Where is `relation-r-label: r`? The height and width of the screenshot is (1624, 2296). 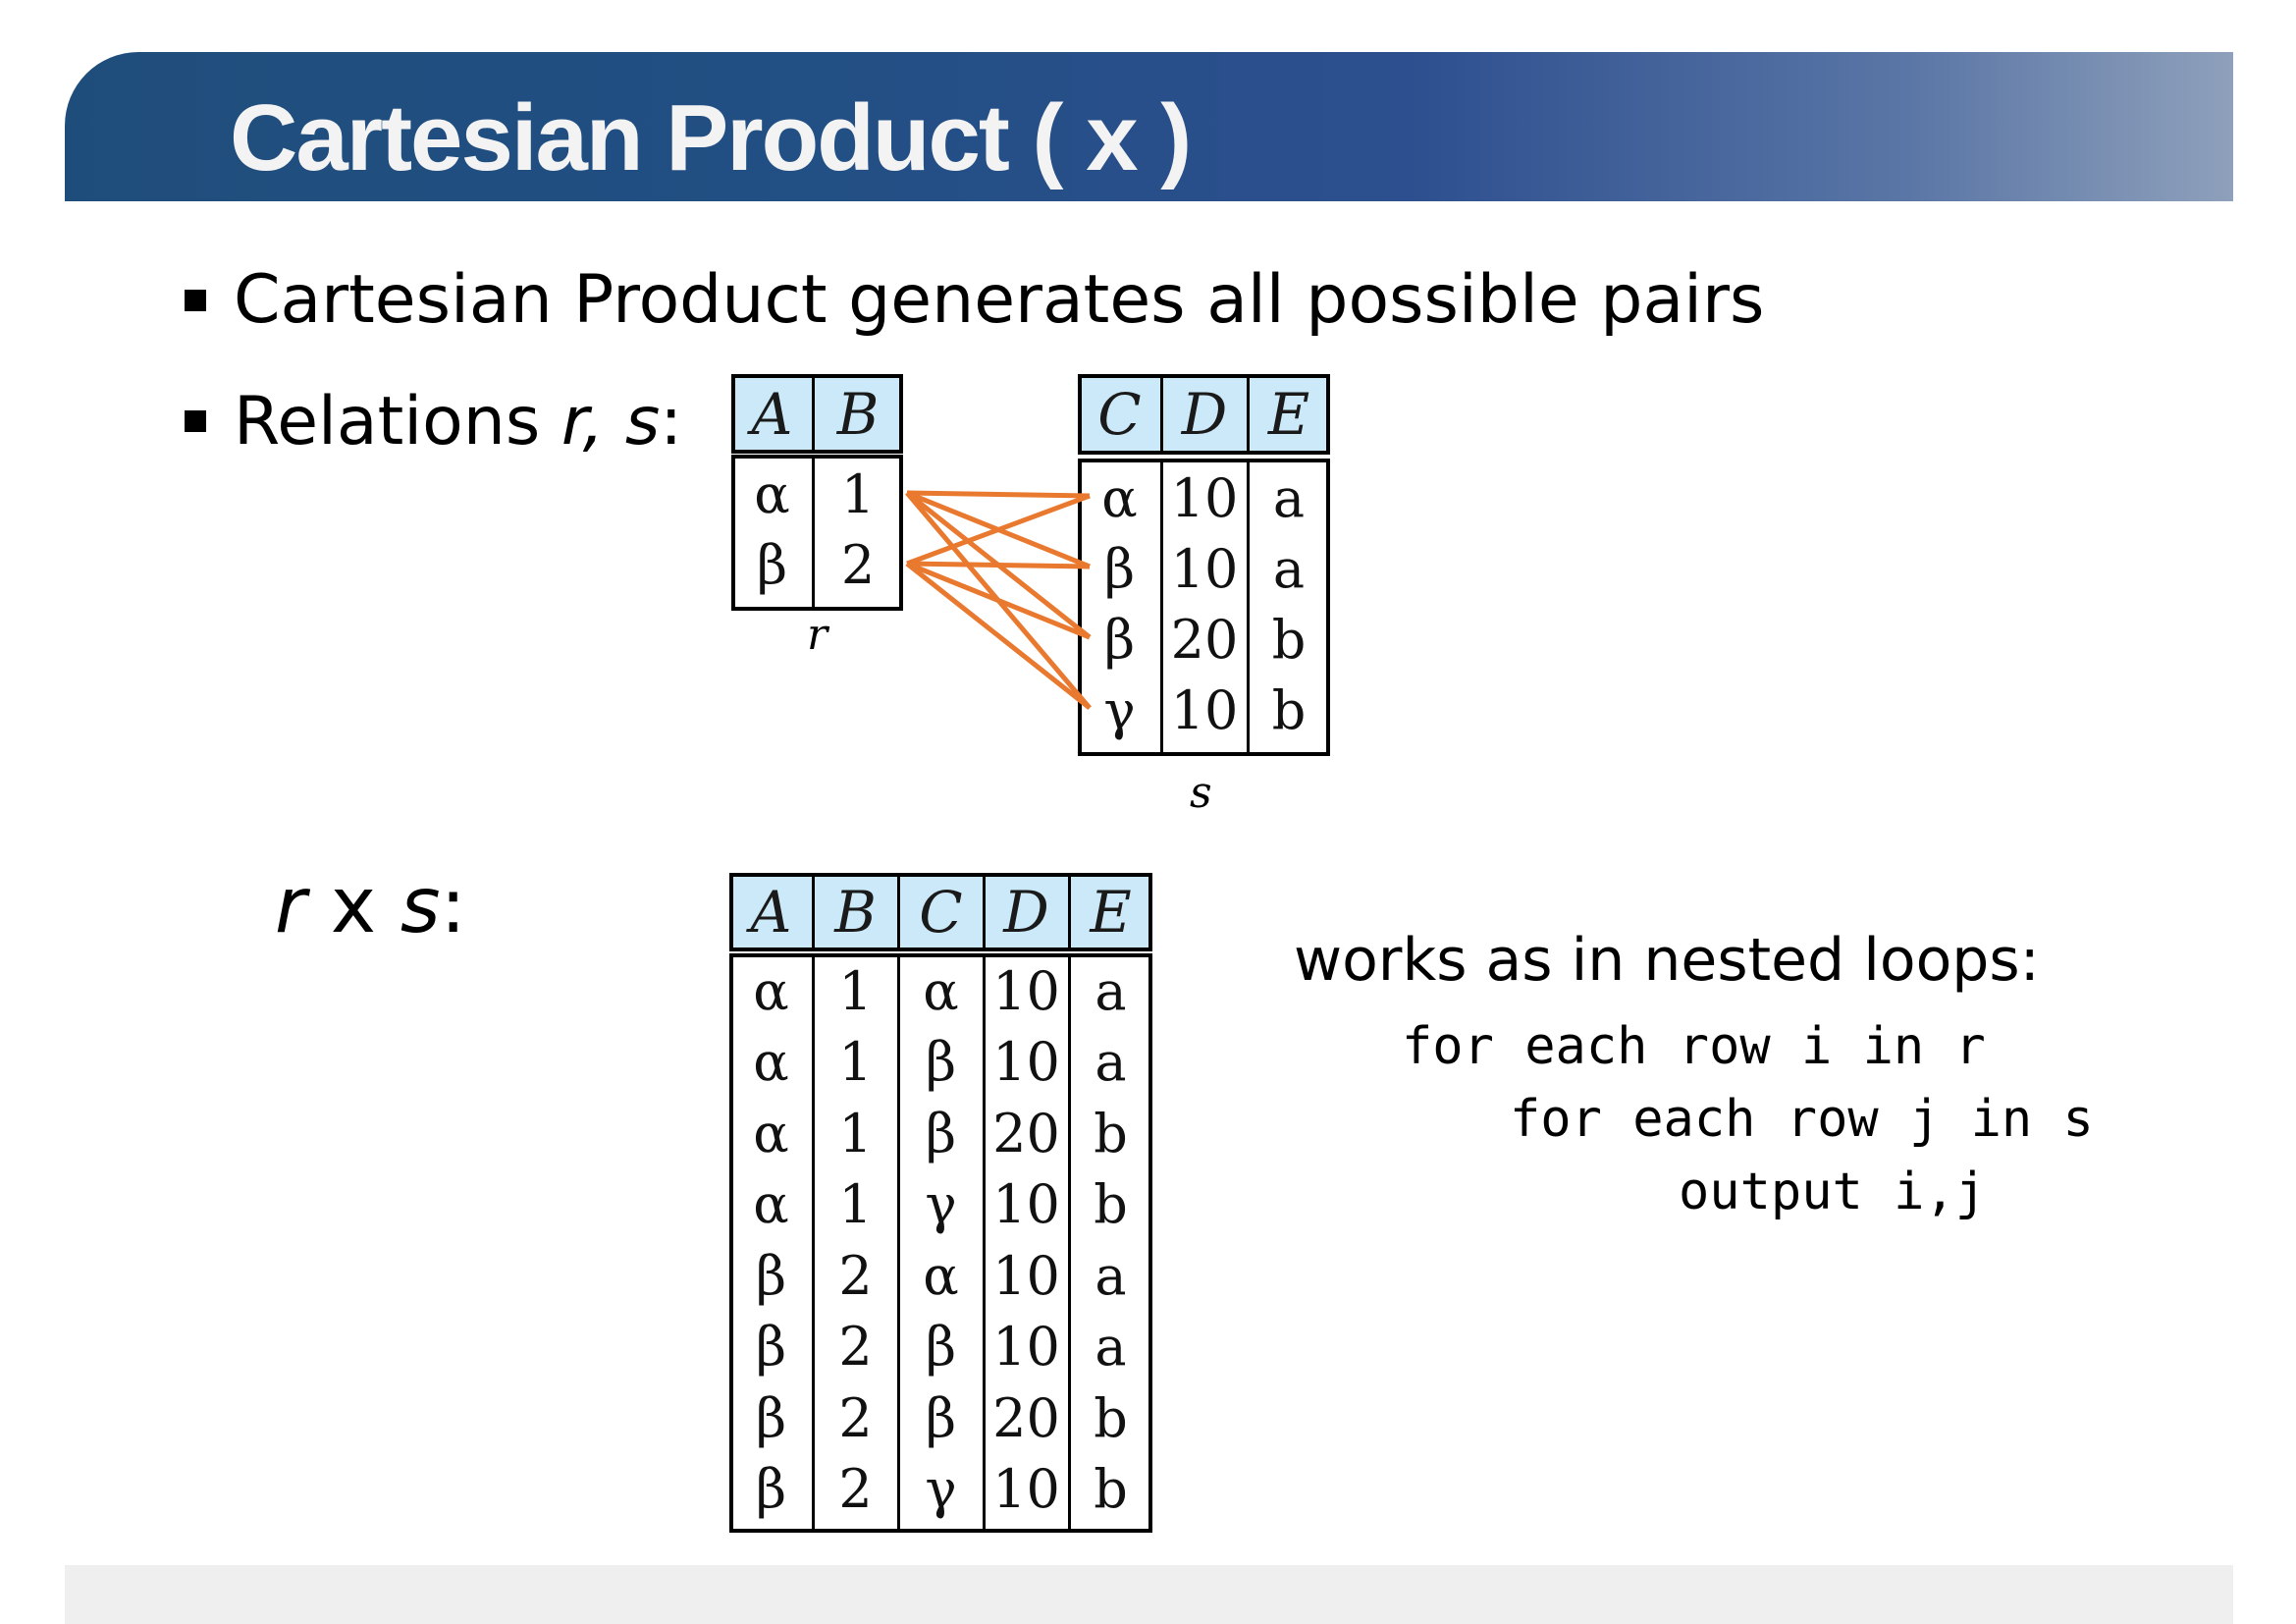 relation-r-label: r is located at coordinates (817, 635).